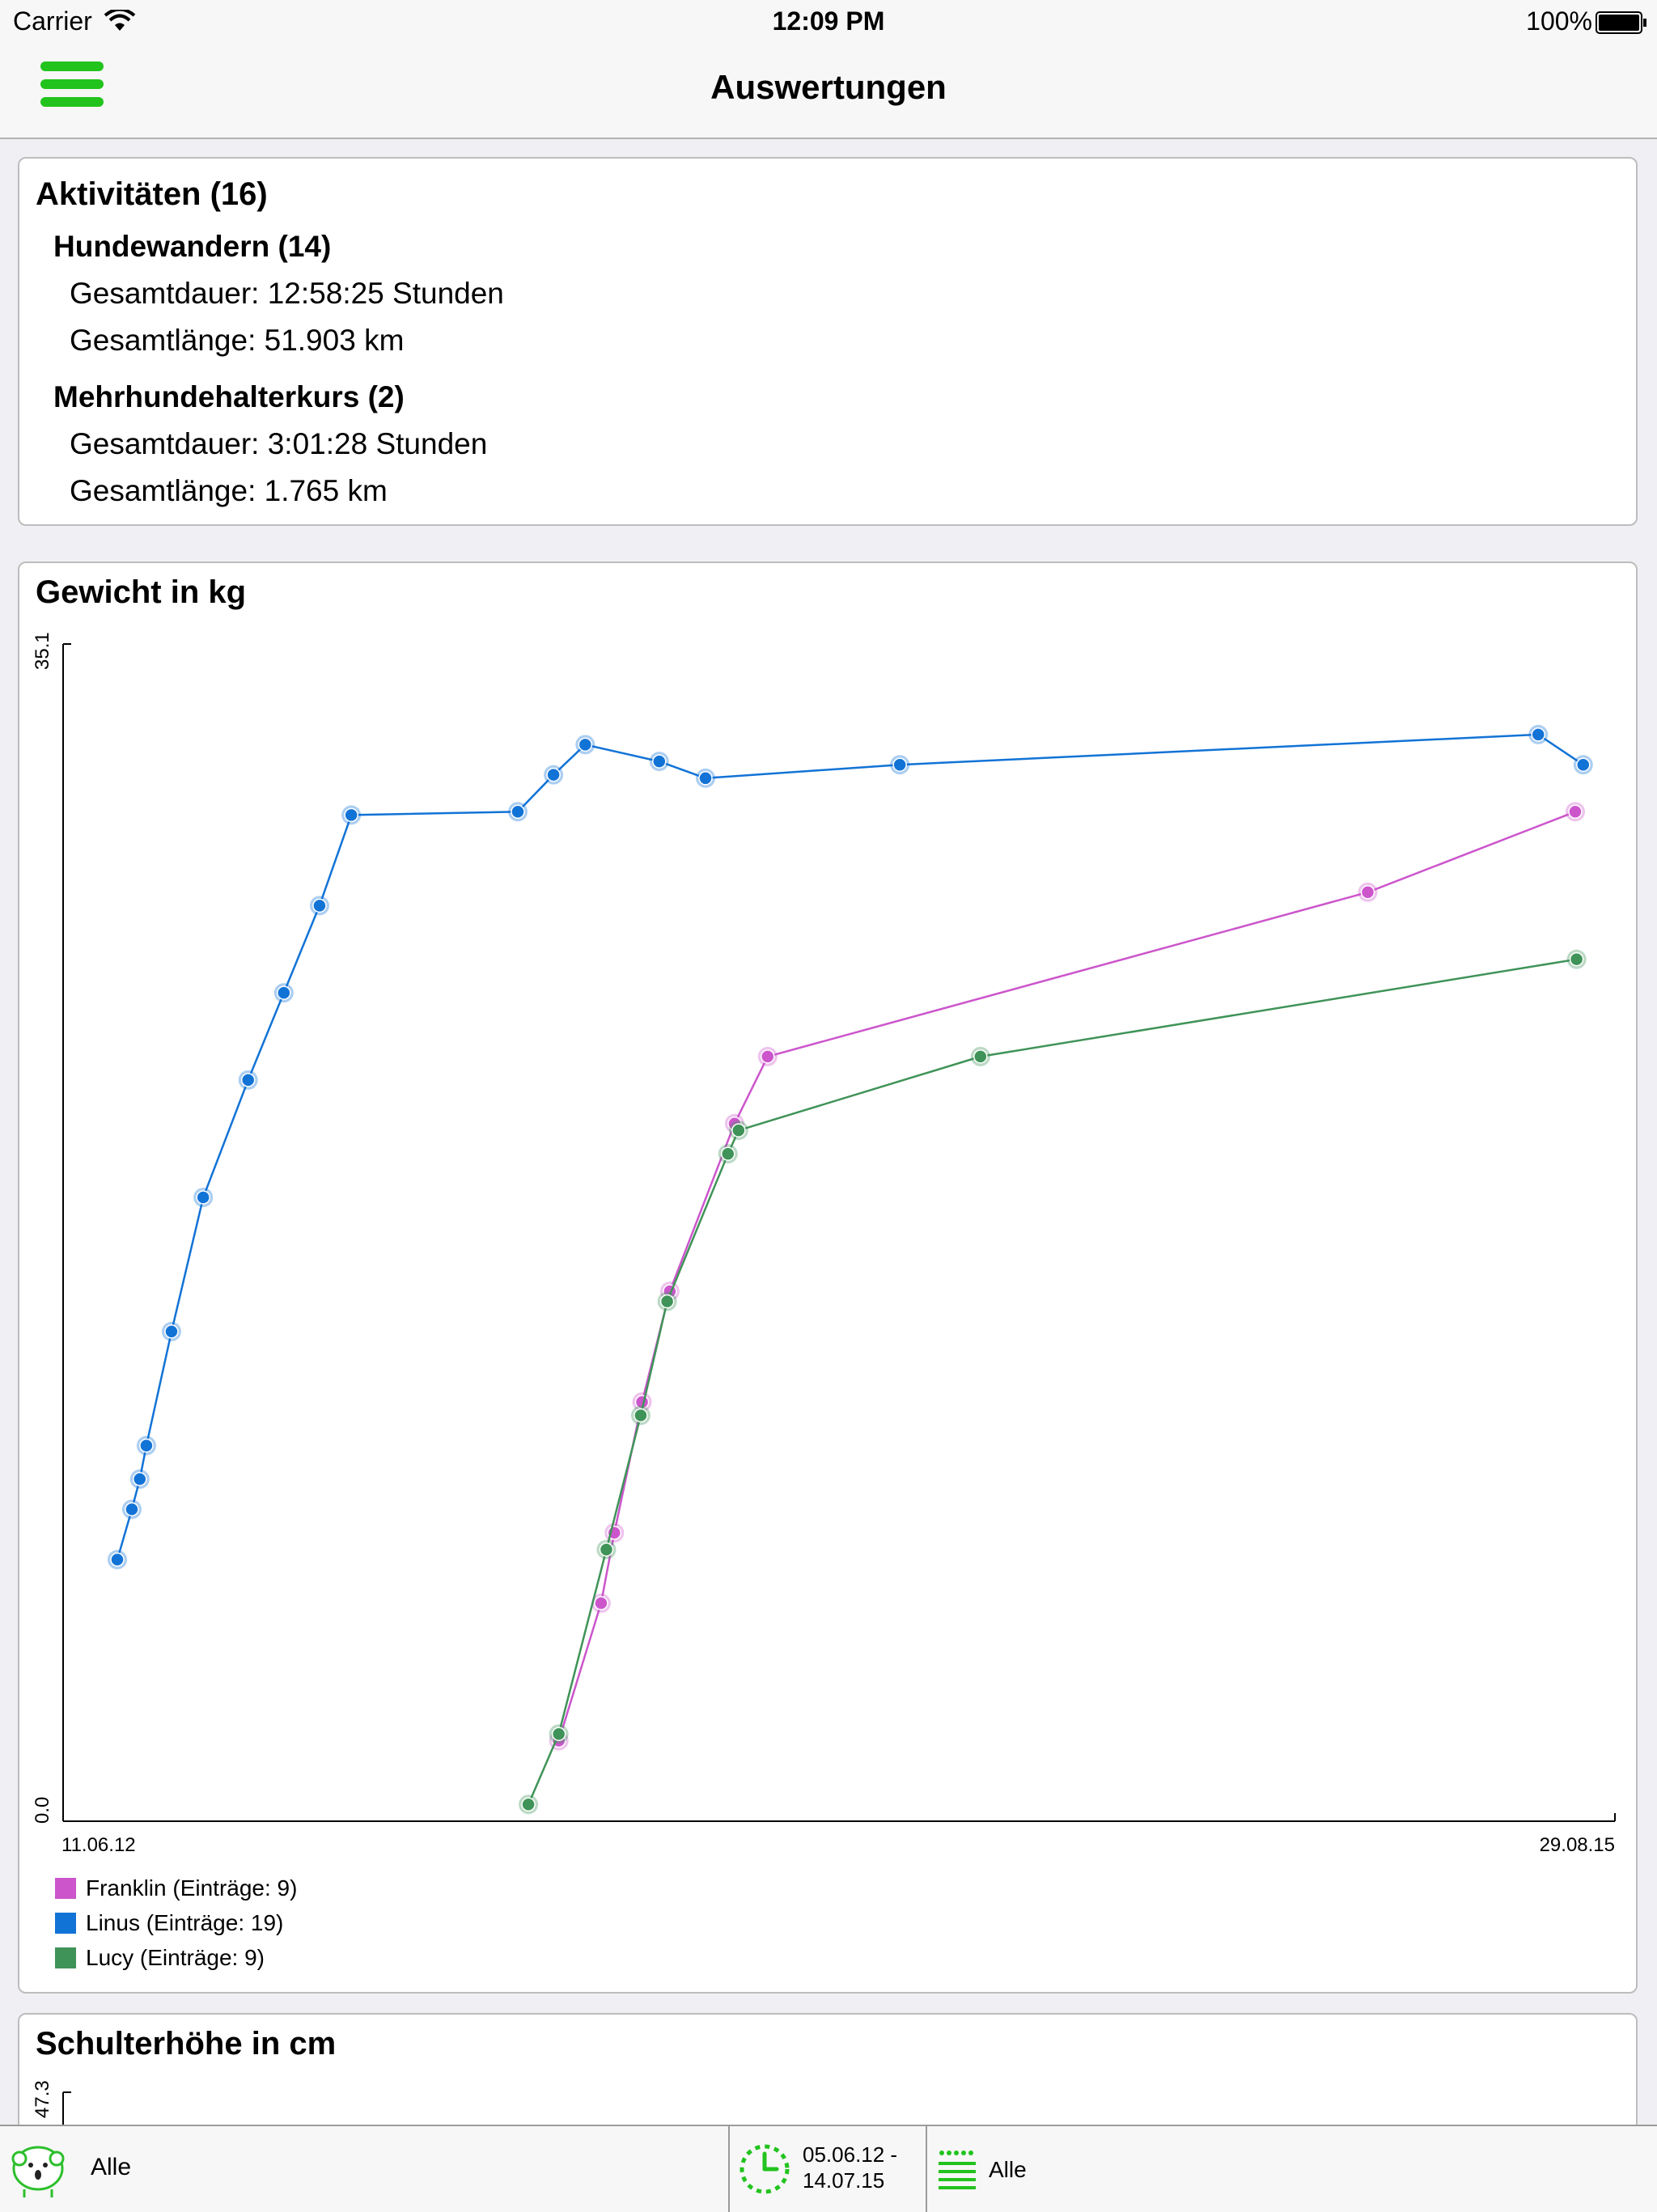  I want to click on legend-item-franklin: Franklin (Einträge: 9), so click(176, 1888).